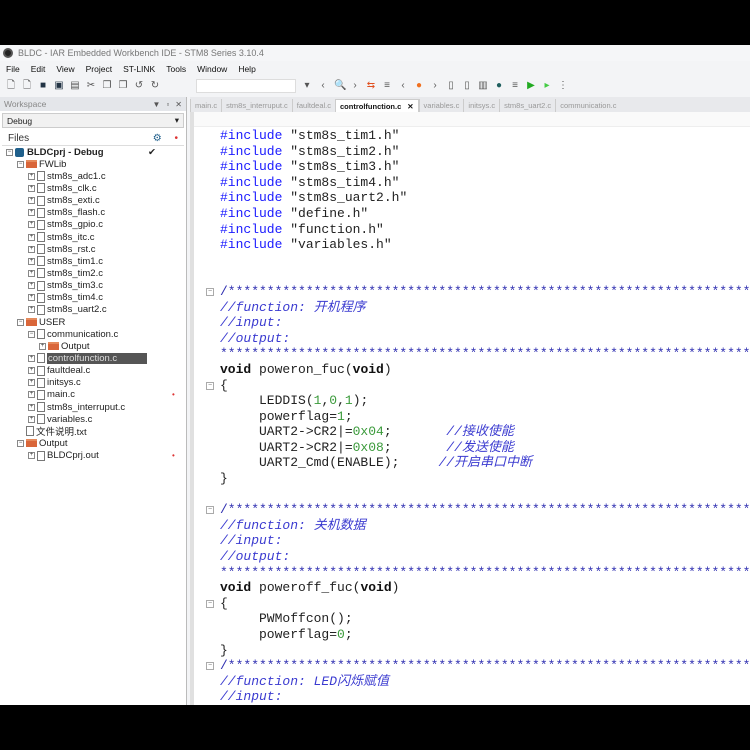 Image resolution: width=750 pixels, height=750 pixels. I want to click on tree-item: − BLDCprj - Debug ✔, so click(94, 152).